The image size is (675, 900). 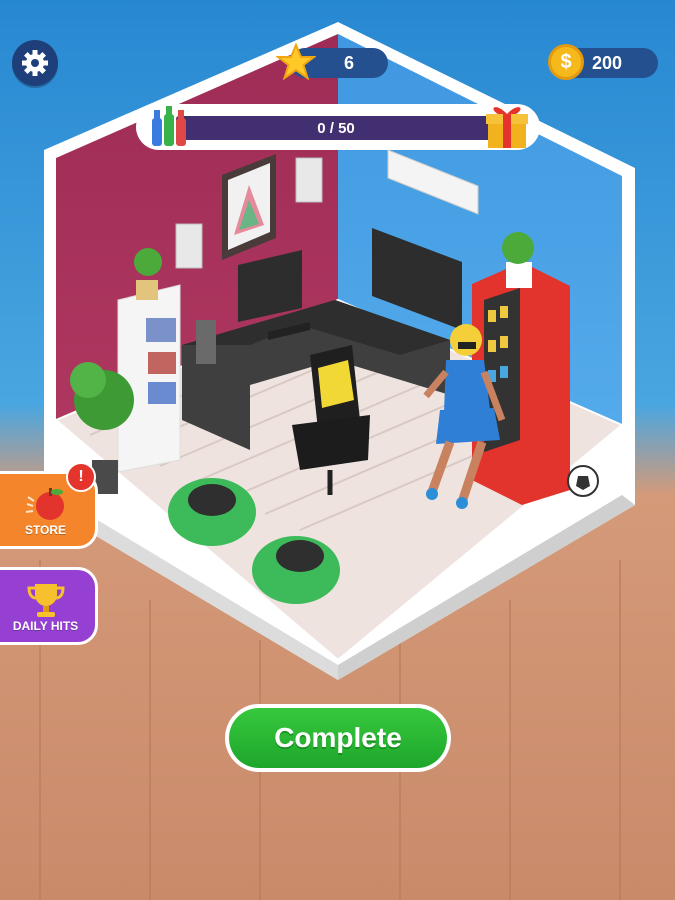 I want to click on progress-bar: 0 / 50, so click(x=338, y=127).